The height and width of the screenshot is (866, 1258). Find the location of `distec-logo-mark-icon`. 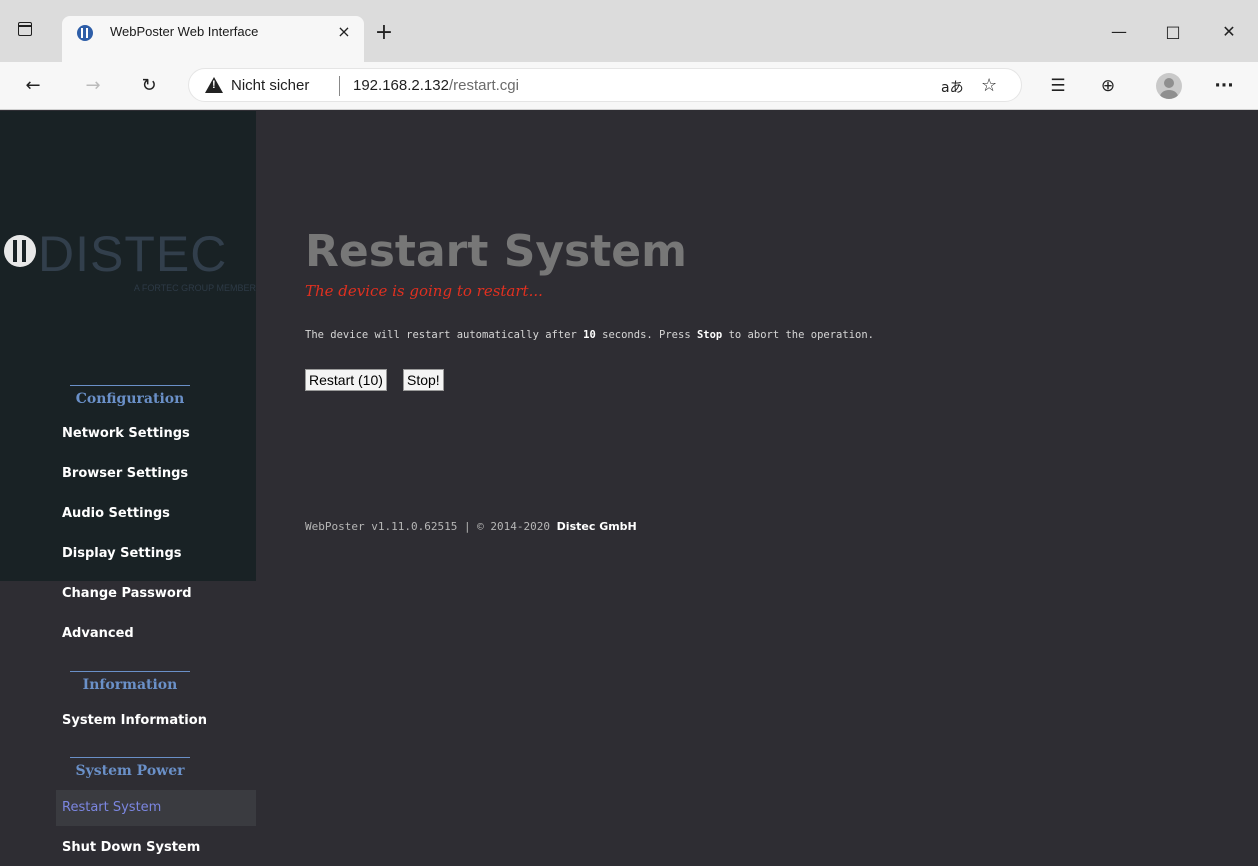

distec-logo-mark-icon is located at coordinates (20, 251).